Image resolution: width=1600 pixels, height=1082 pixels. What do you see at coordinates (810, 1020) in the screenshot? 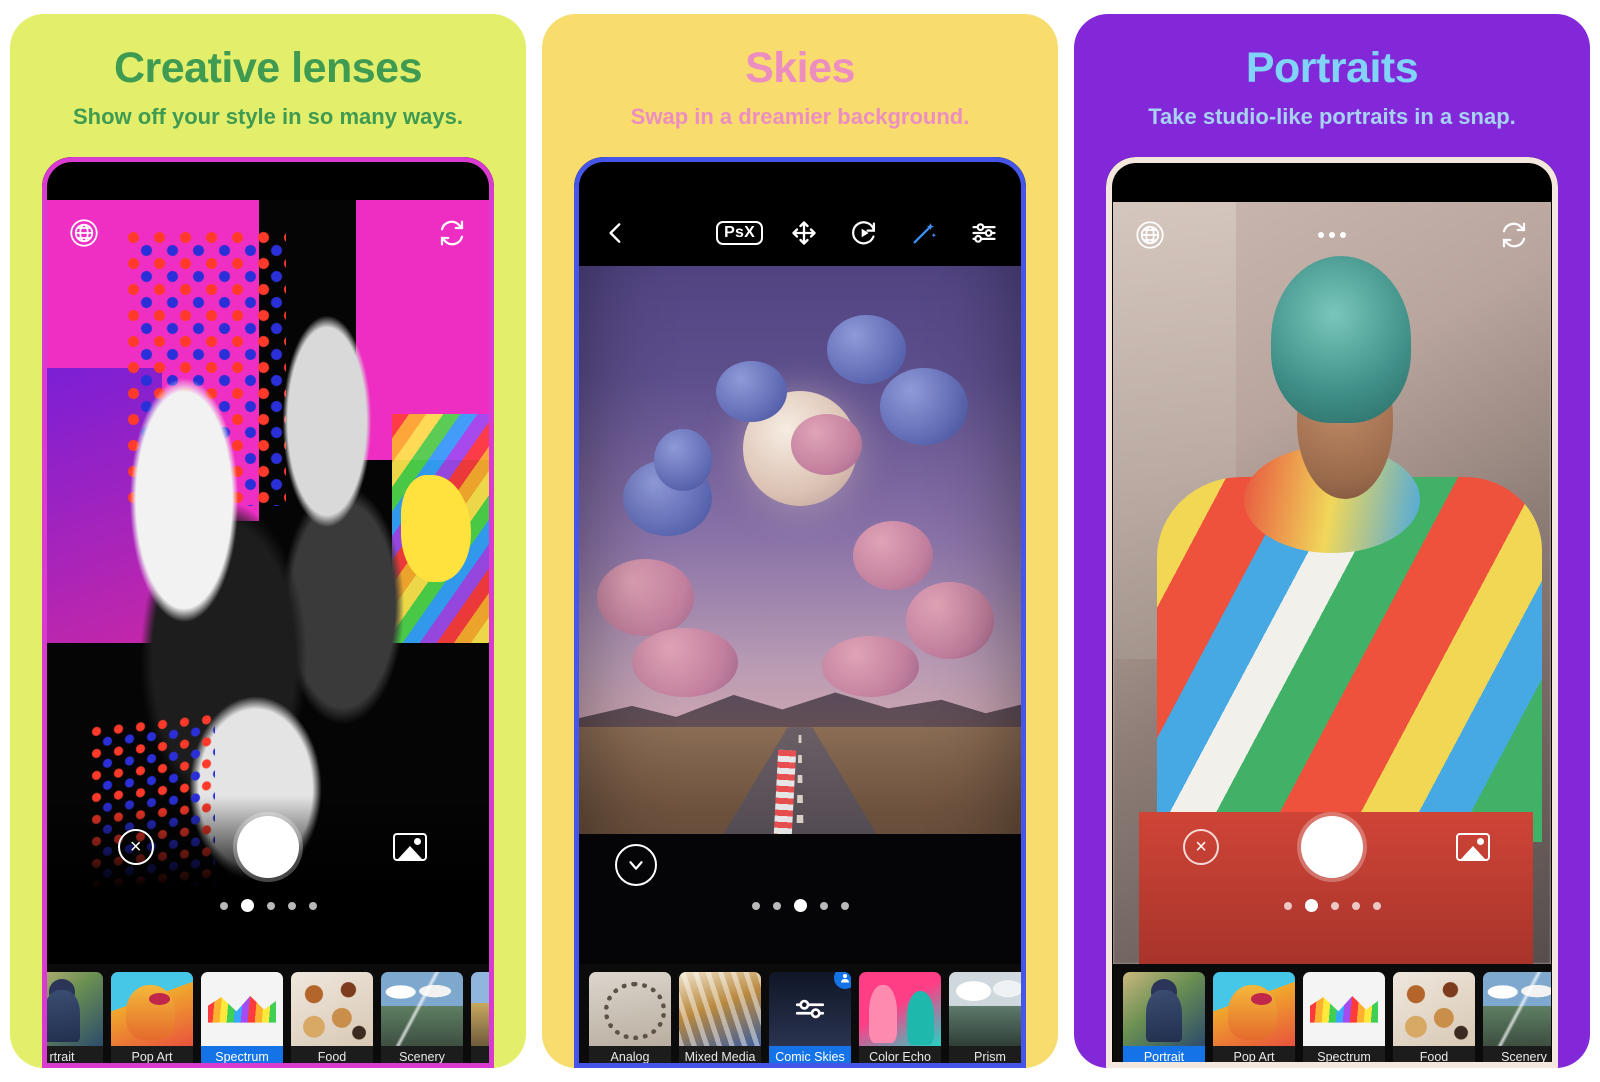
I see `filter-thumb-comic-skies: Comic Skies` at bounding box center [810, 1020].